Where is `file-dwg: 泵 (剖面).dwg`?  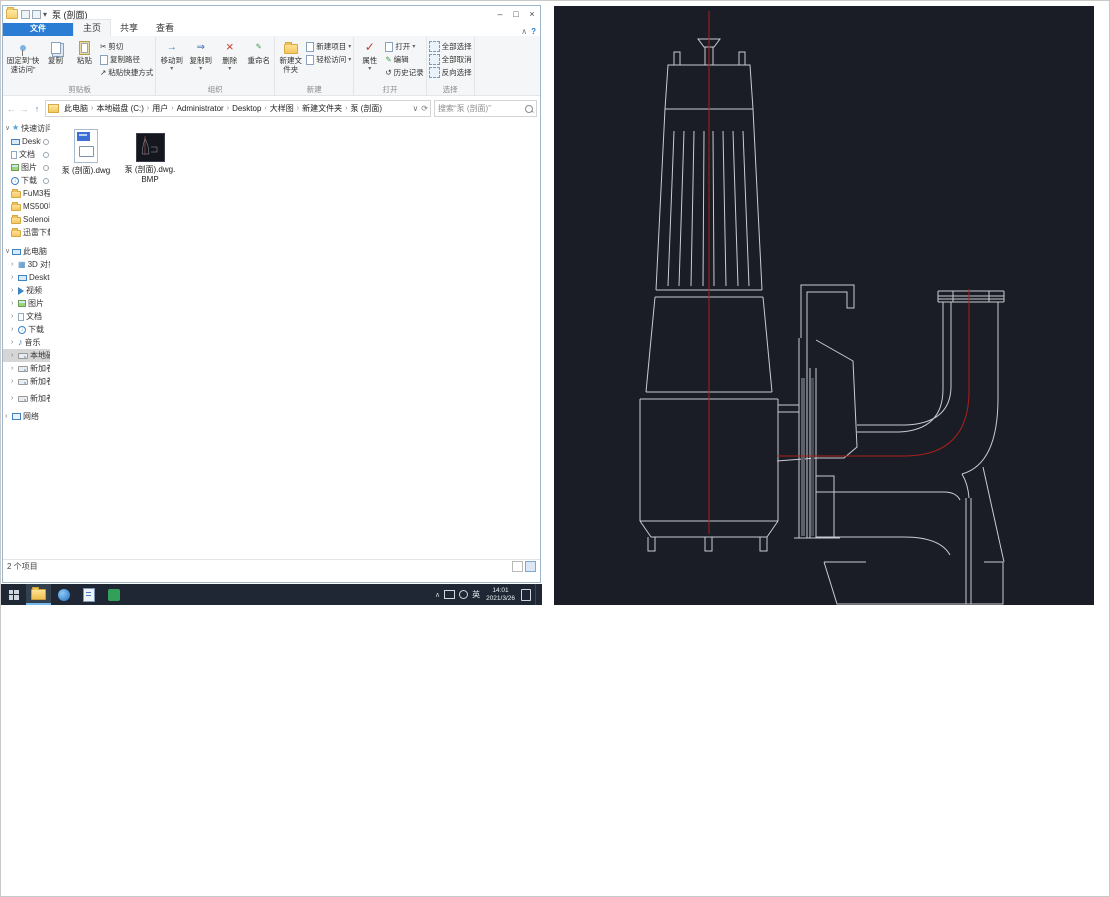
file-dwg: 泵 (剖面).dwg is located at coordinates (86, 152).